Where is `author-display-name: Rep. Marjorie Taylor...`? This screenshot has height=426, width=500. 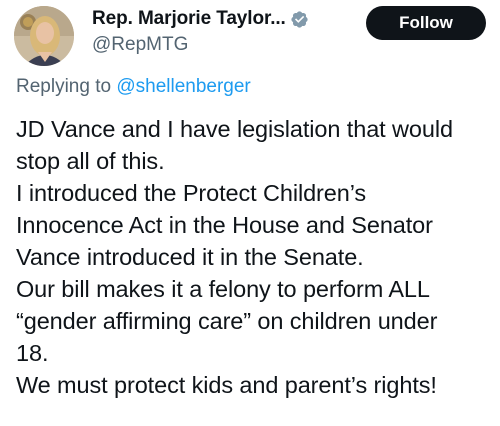 author-display-name: Rep. Marjorie Taylor... is located at coordinates (189, 19).